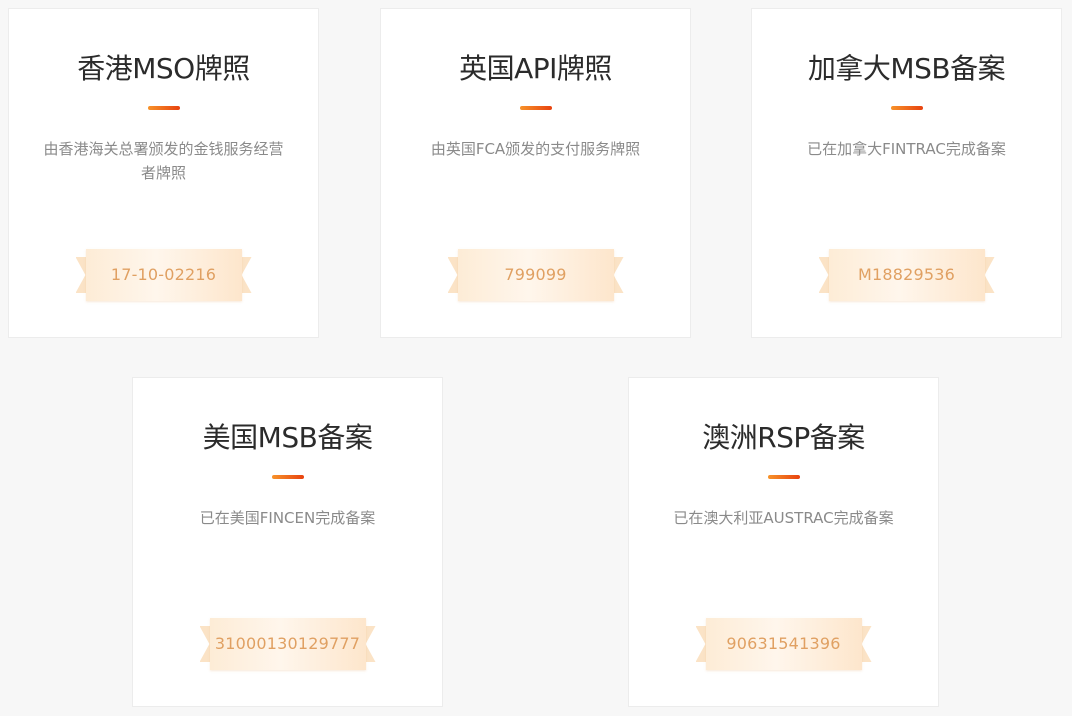 The height and width of the screenshot is (716, 1072). I want to click on license-card-hk-mso: 香港MSO牌照 由香港海关总署颁发的金钱服务经营者牌照 17-10-02216, so click(163, 173).